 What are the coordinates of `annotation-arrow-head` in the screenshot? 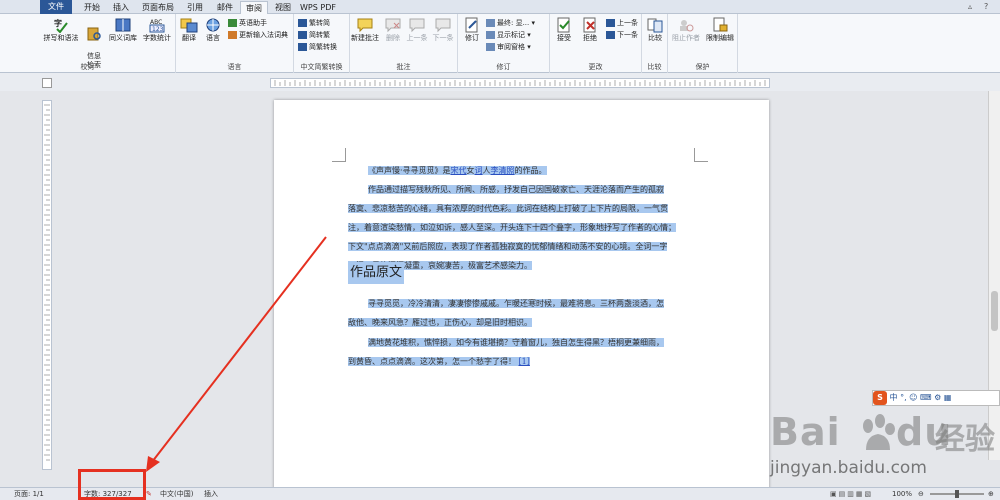 It's located at (153, 464).